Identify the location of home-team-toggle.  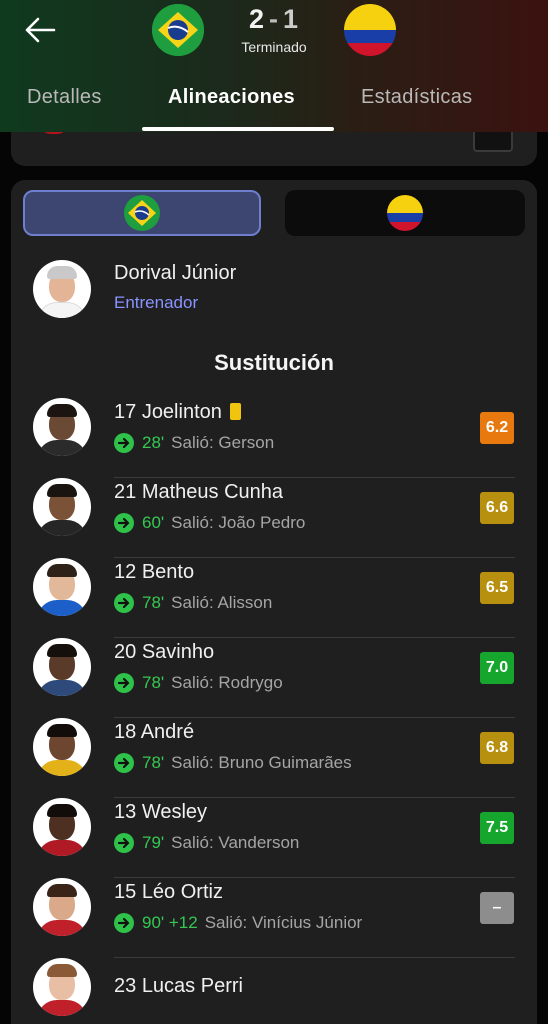
(142, 213).